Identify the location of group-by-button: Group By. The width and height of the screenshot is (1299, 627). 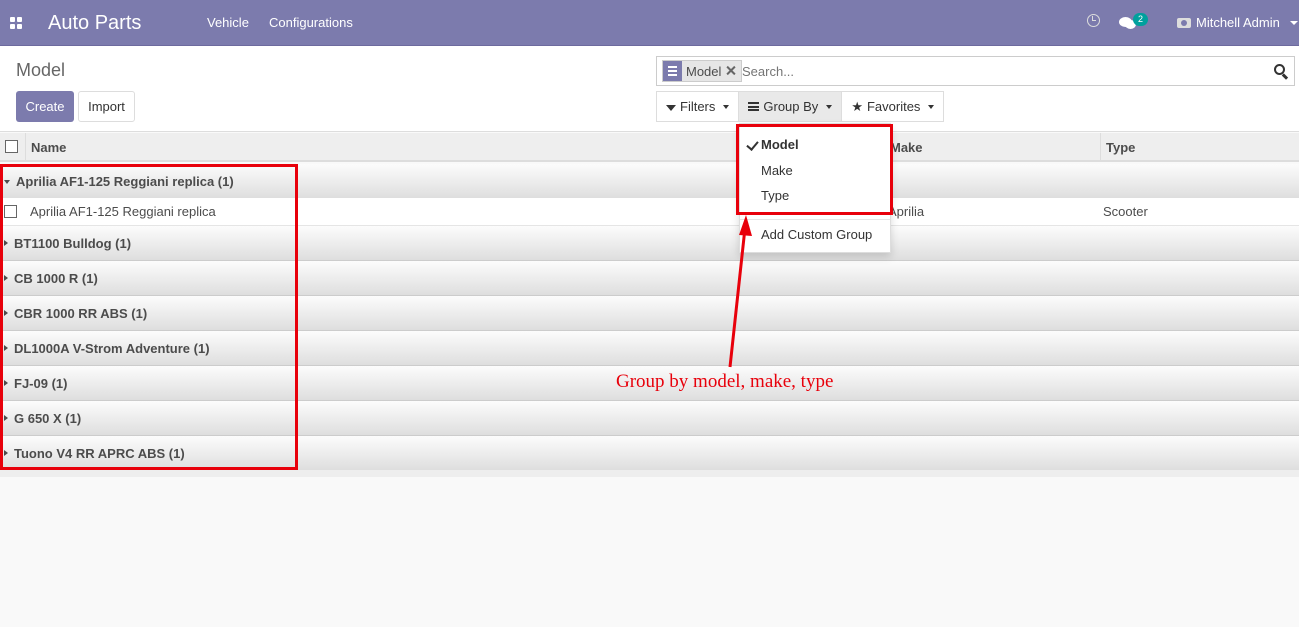
(791, 106).